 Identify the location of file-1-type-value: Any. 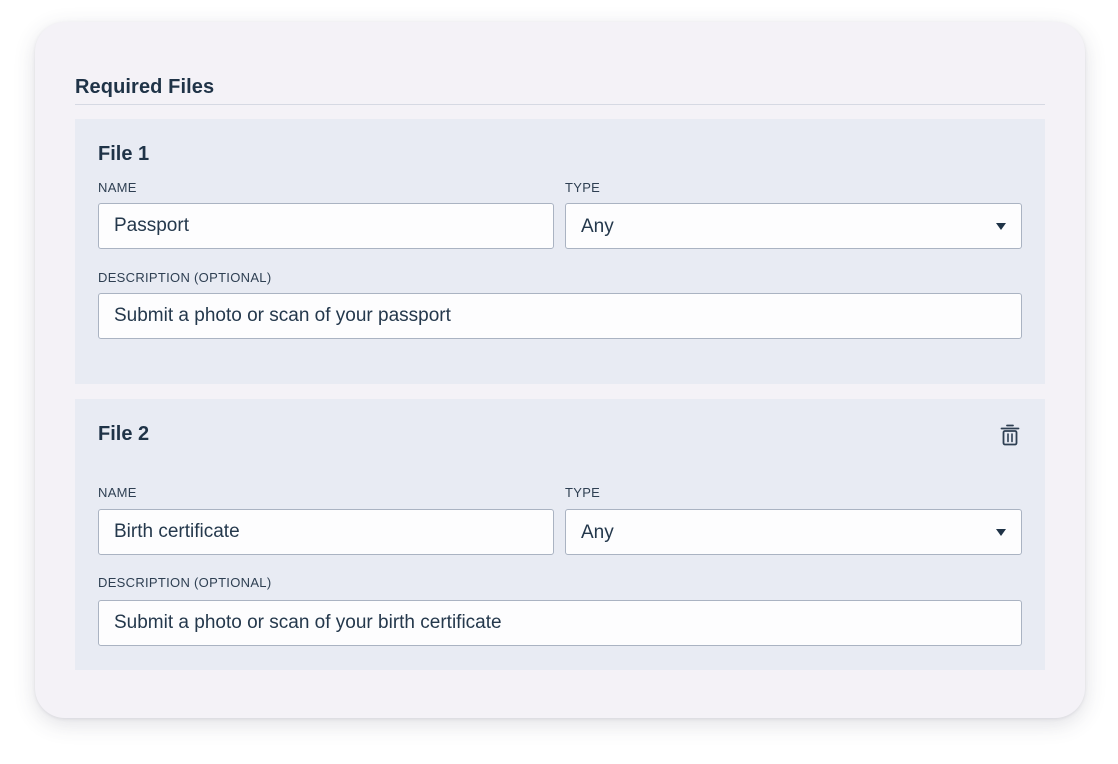
(597, 226).